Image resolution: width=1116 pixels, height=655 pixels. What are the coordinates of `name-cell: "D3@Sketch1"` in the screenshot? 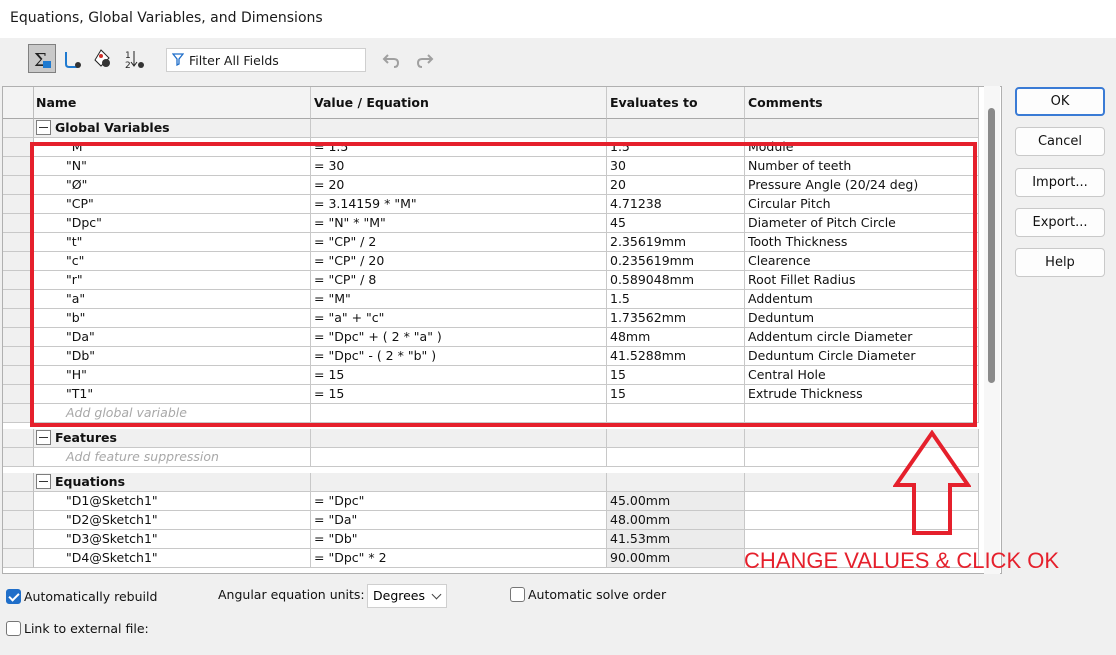 It's located at (172, 539).